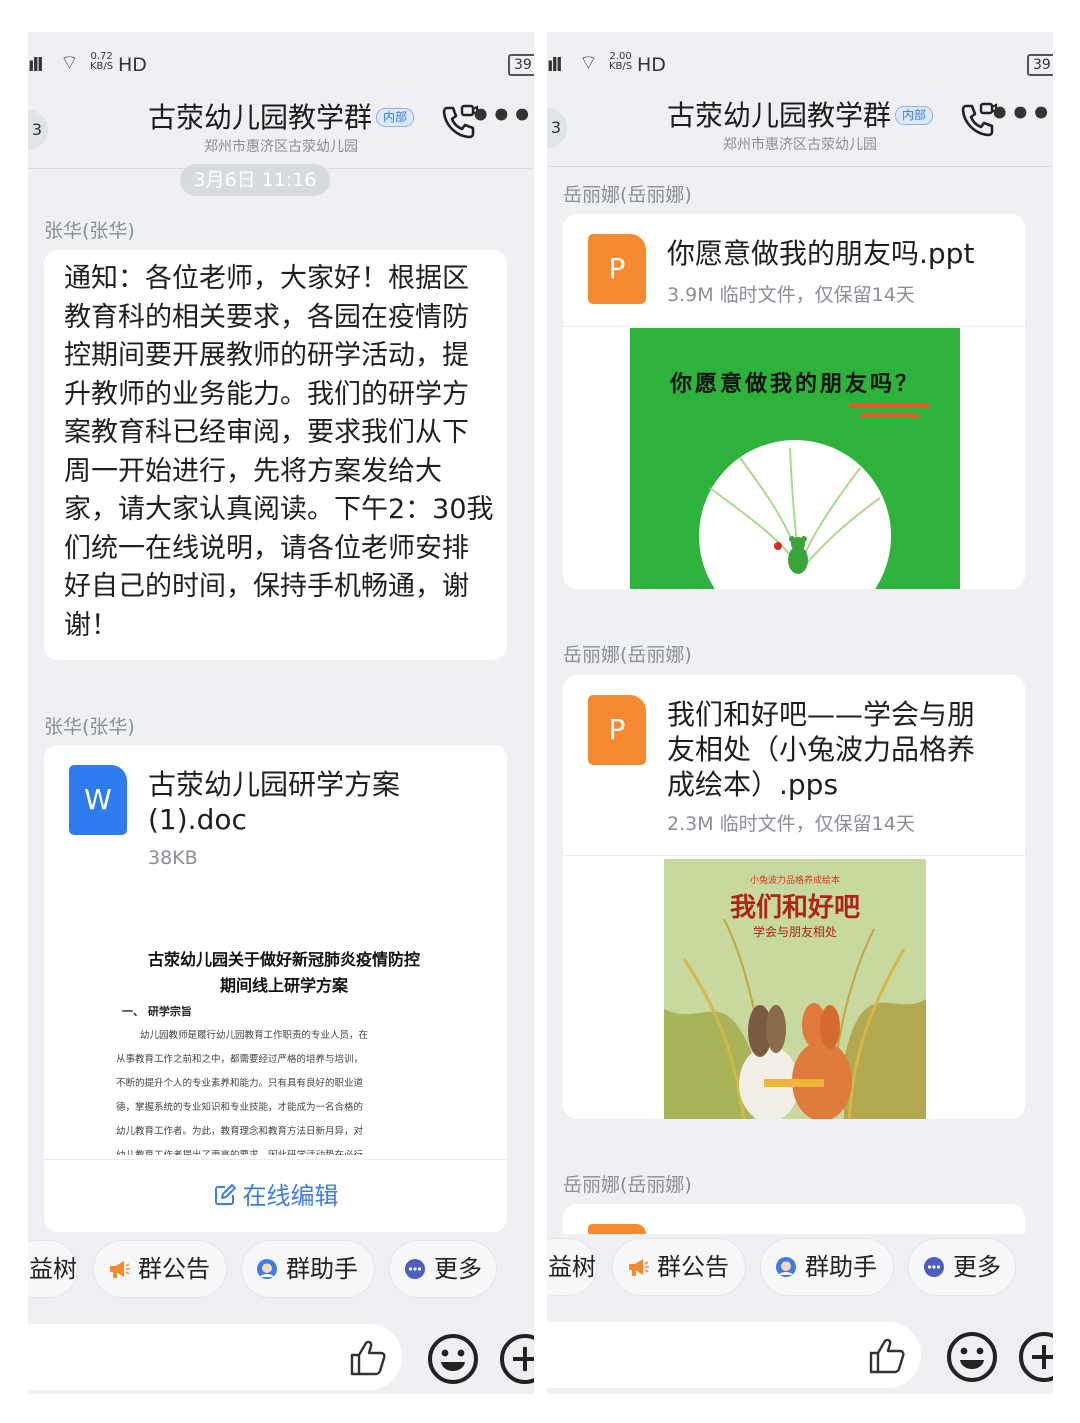  What do you see at coordinates (794, 908) in the screenshot?
I see `cover-title: 我们和好吧` at bounding box center [794, 908].